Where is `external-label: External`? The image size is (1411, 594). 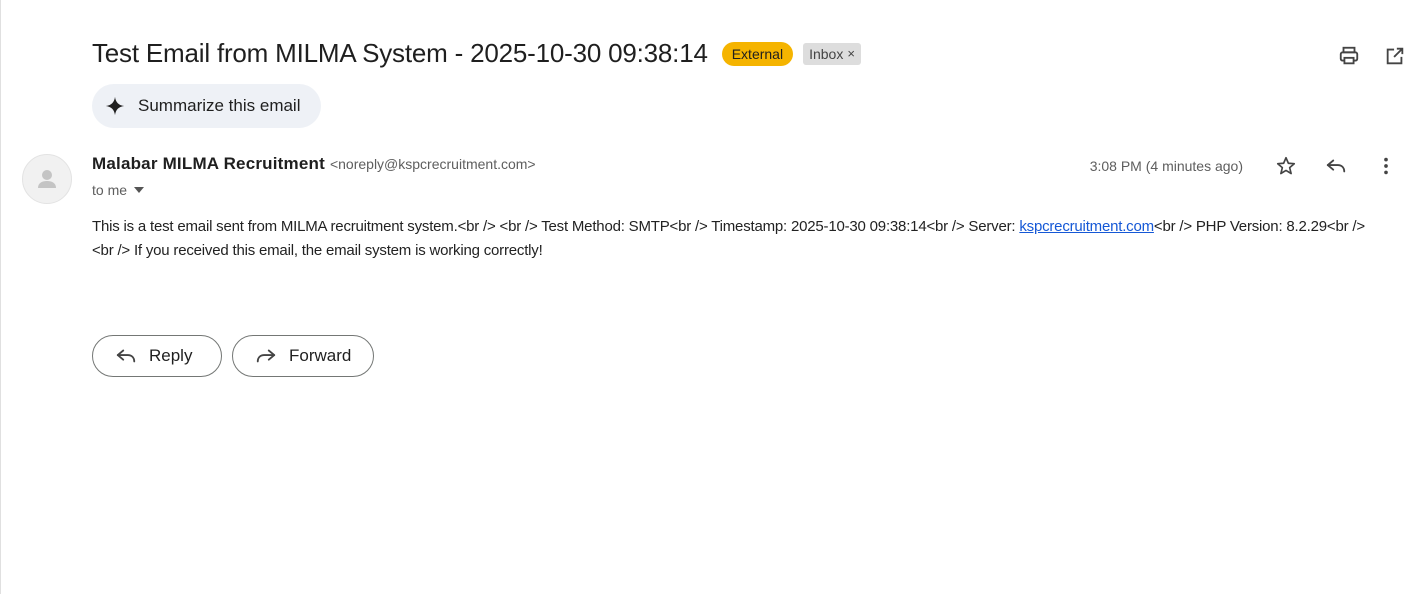 external-label: External is located at coordinates (757, 53).